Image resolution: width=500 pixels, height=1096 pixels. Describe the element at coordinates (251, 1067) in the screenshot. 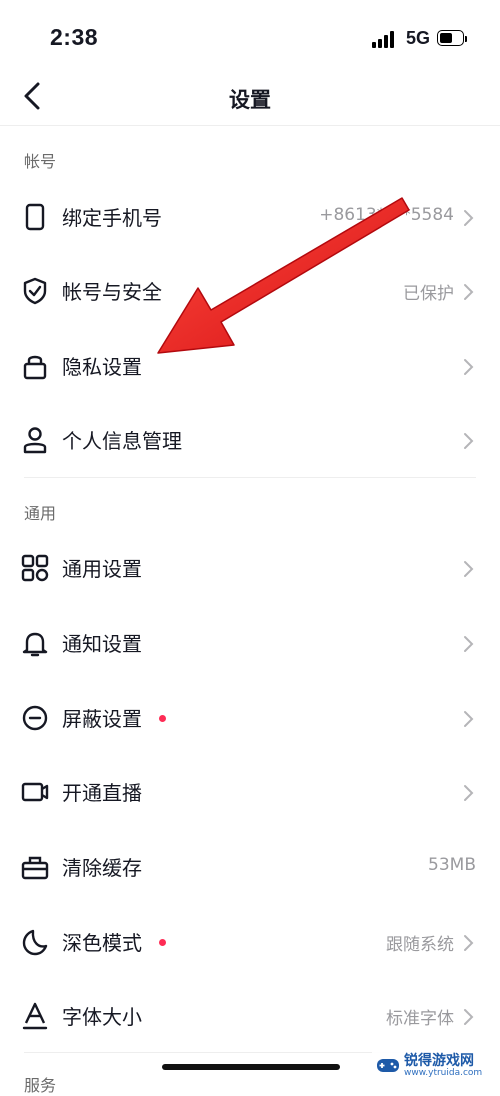

I see `home-indicator` at that location.